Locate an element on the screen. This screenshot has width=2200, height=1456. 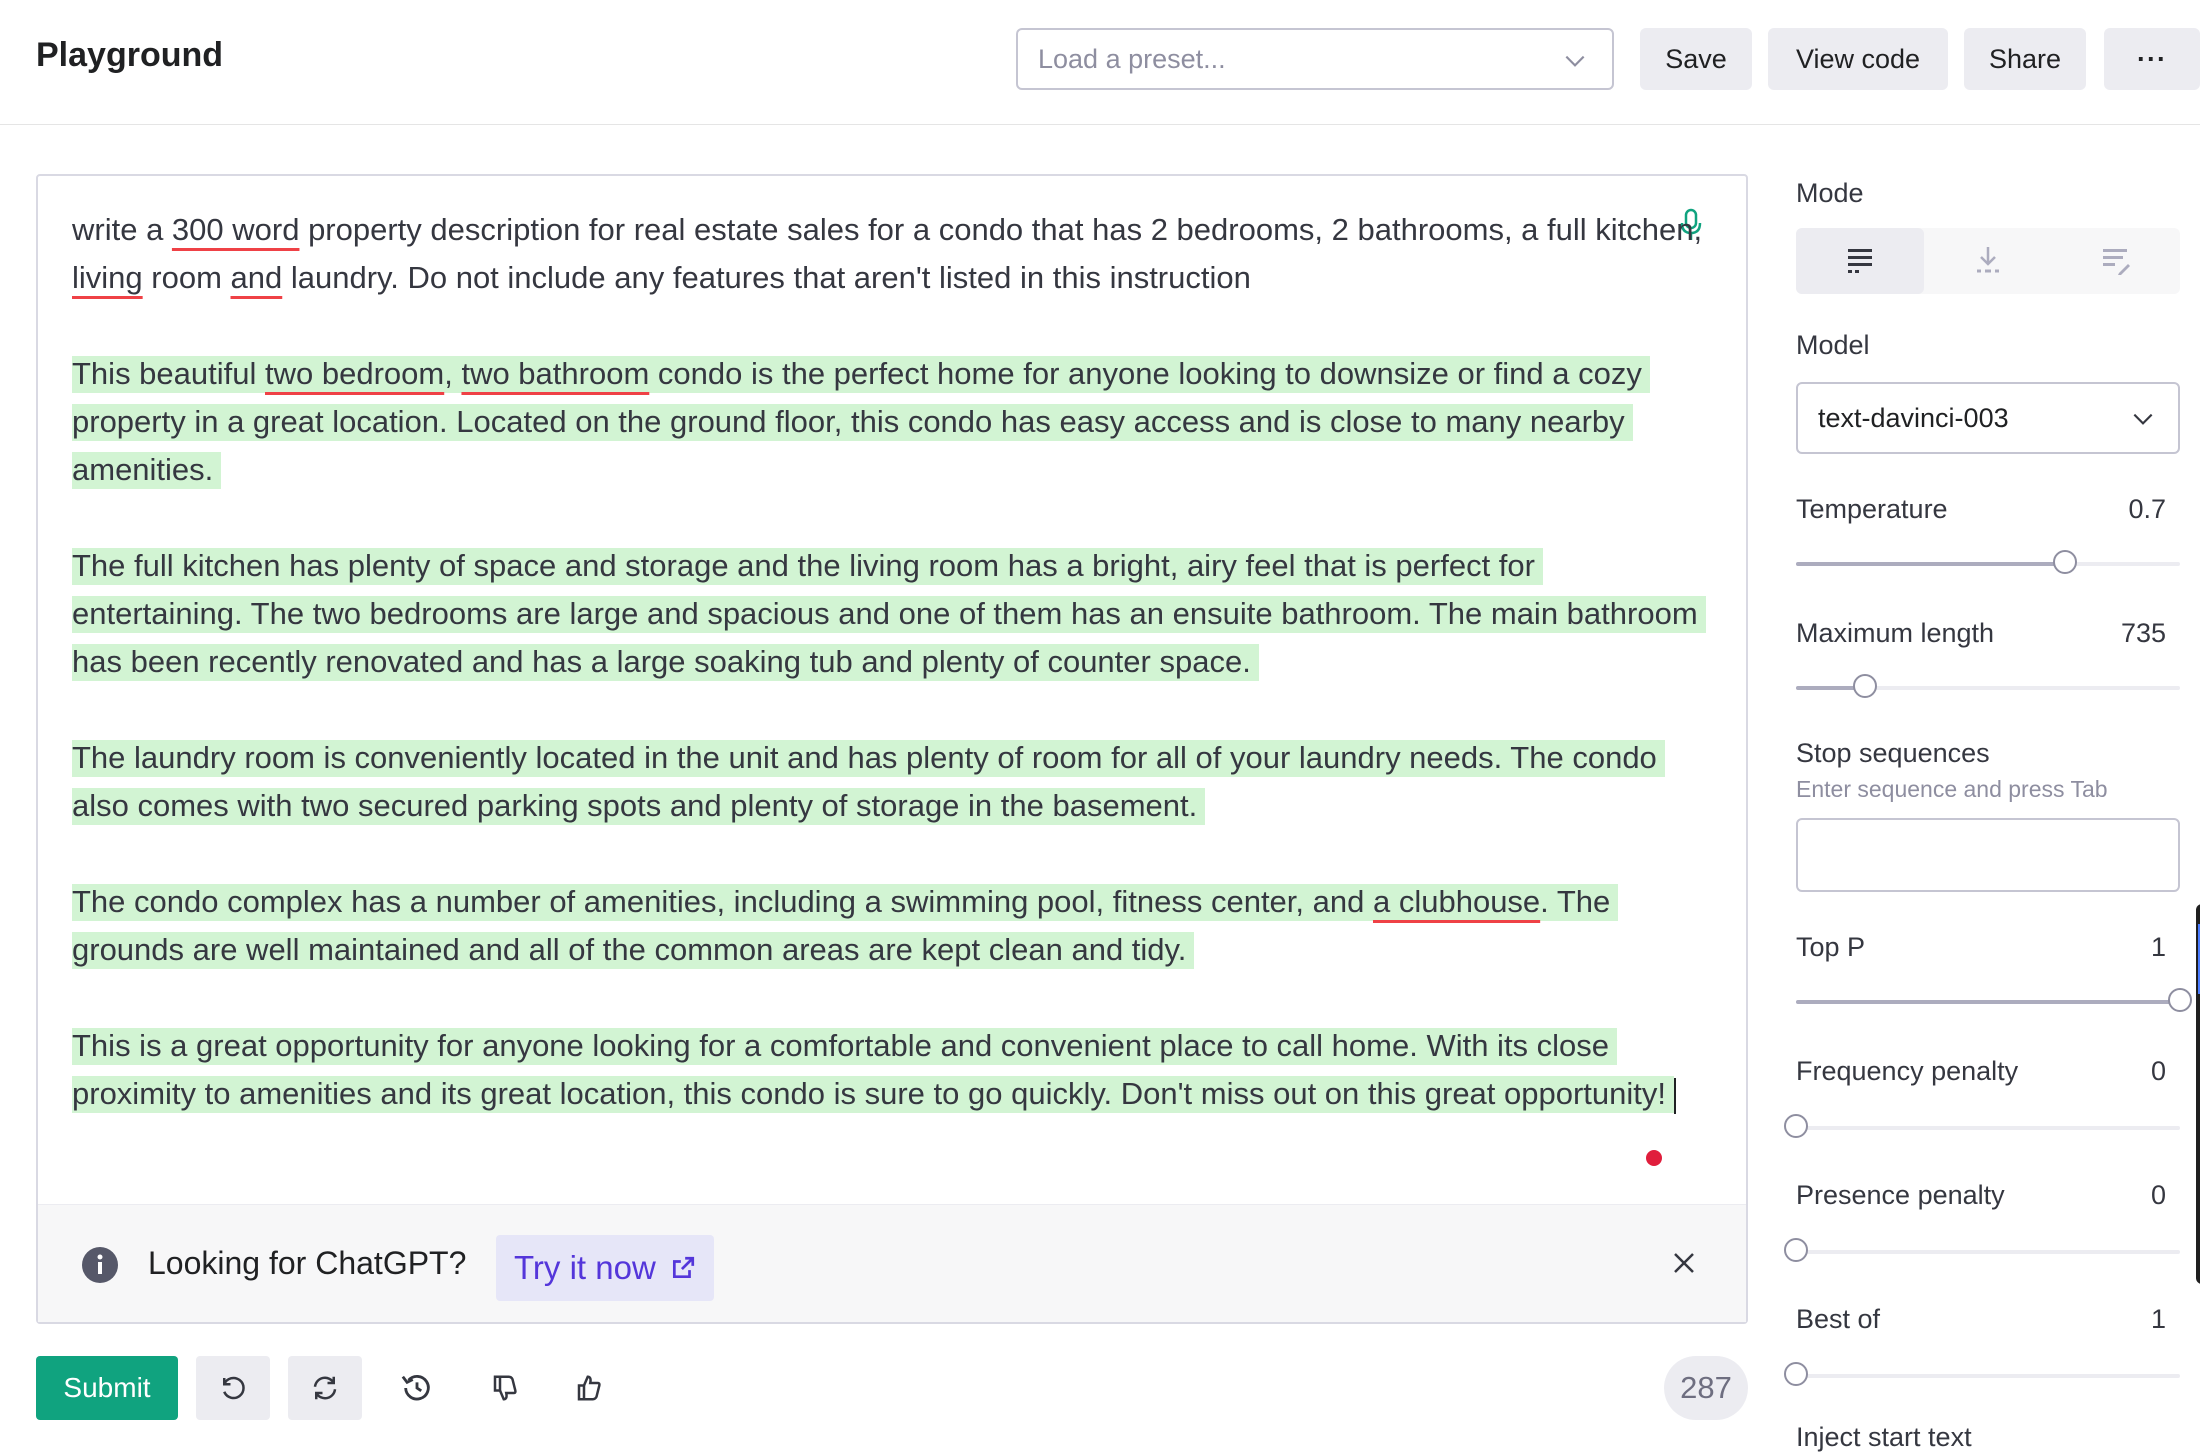
stop-sequences-label: Stop sequences is located at coordinates (1893, 753).